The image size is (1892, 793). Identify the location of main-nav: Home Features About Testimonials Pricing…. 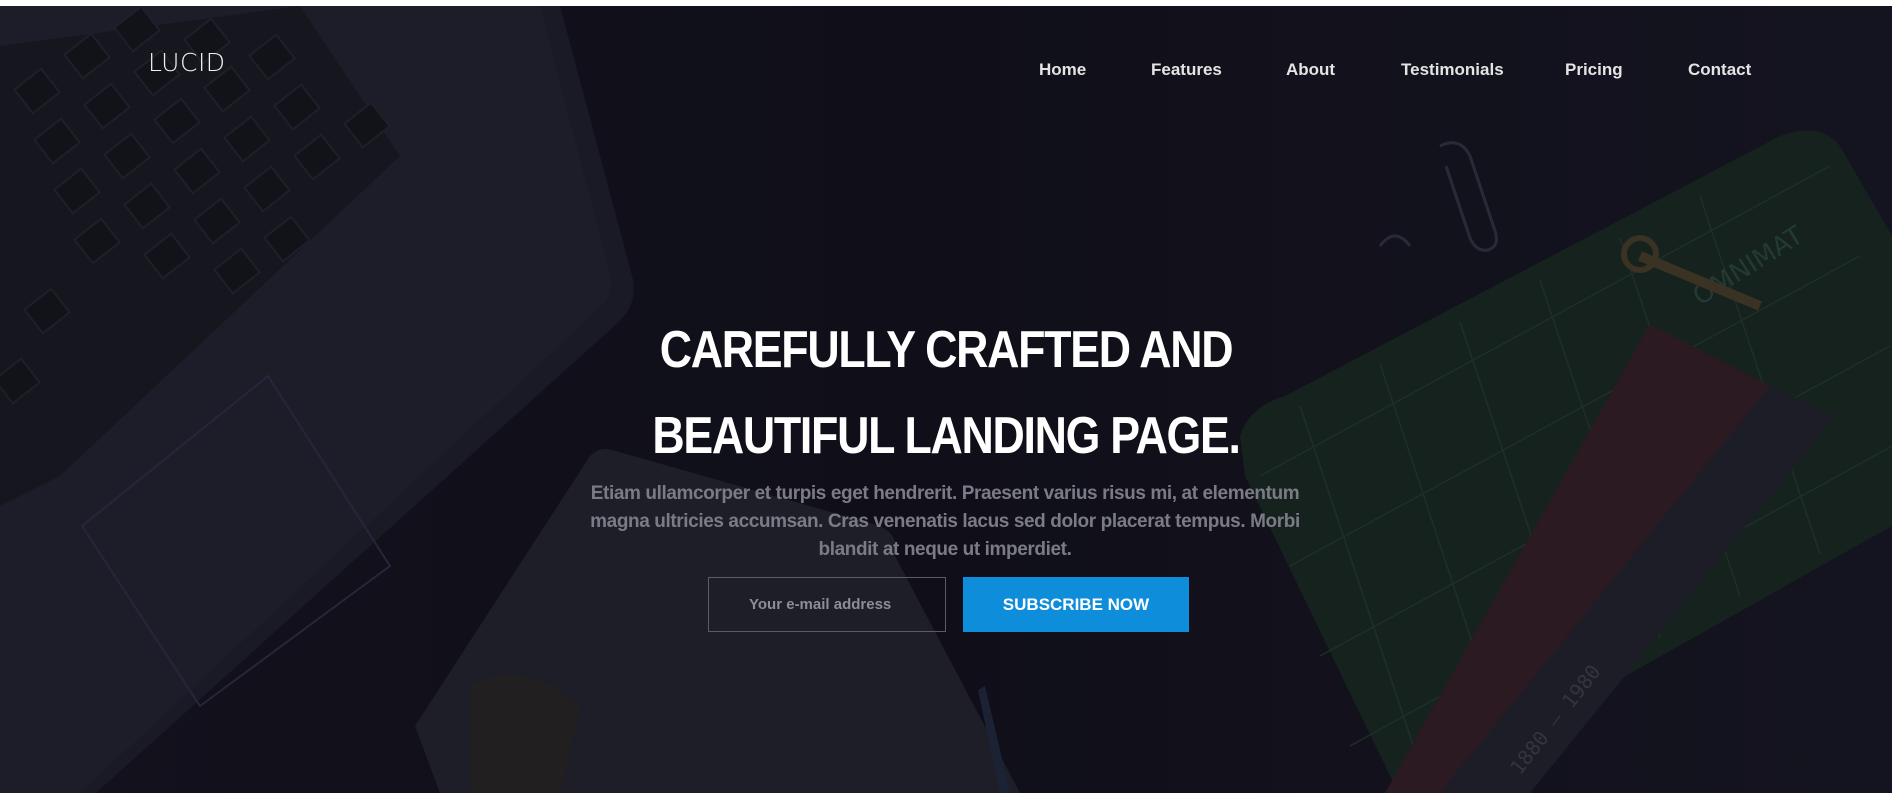
(946, 72).